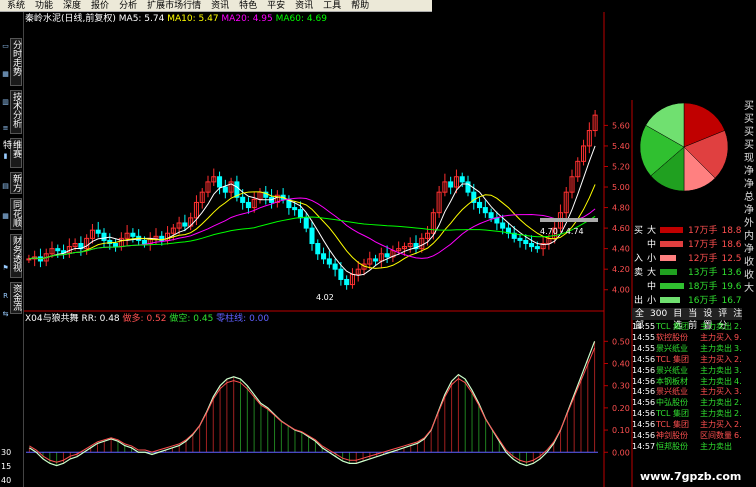  I want to click on fund-row: 入小 12万手 12.51%, so click(694, 259).